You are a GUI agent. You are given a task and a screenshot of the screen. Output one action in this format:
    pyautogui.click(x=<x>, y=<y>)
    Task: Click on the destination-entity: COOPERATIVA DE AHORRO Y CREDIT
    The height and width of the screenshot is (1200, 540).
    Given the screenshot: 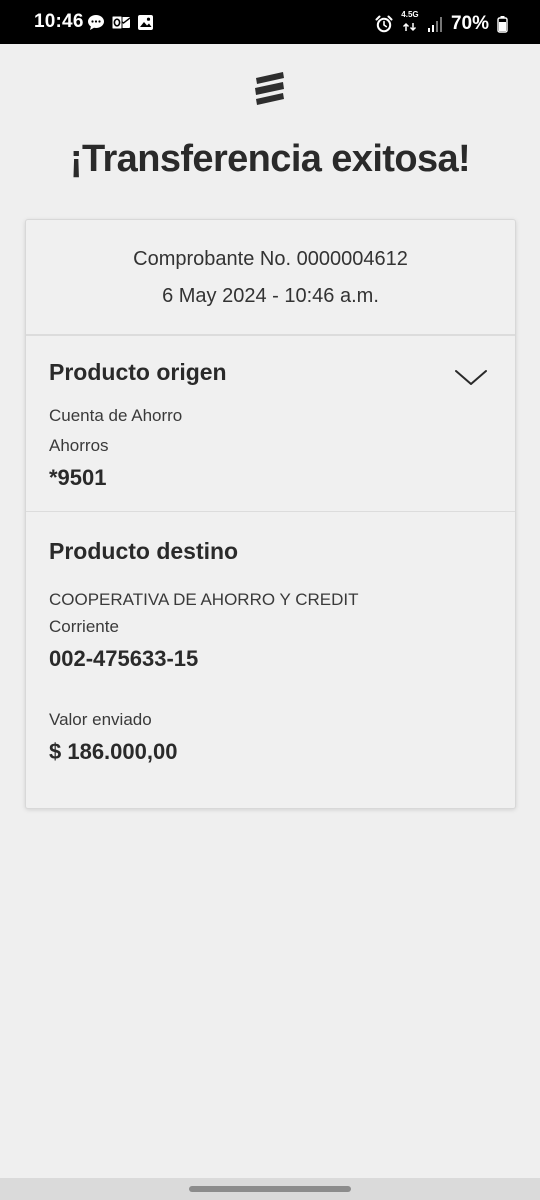 What is the action you would take?
    pyautogui.click(x=204, y=599)
    